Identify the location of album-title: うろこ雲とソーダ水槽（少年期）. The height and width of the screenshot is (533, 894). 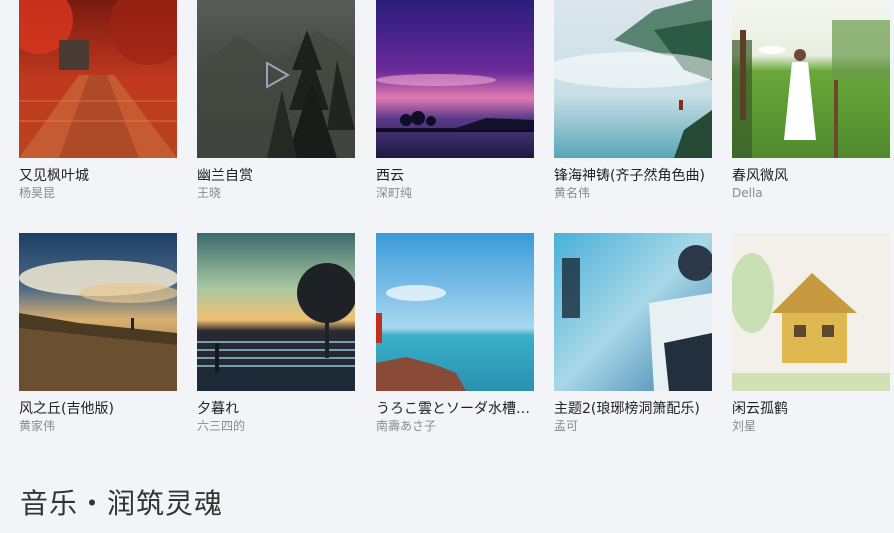
(455, 409).